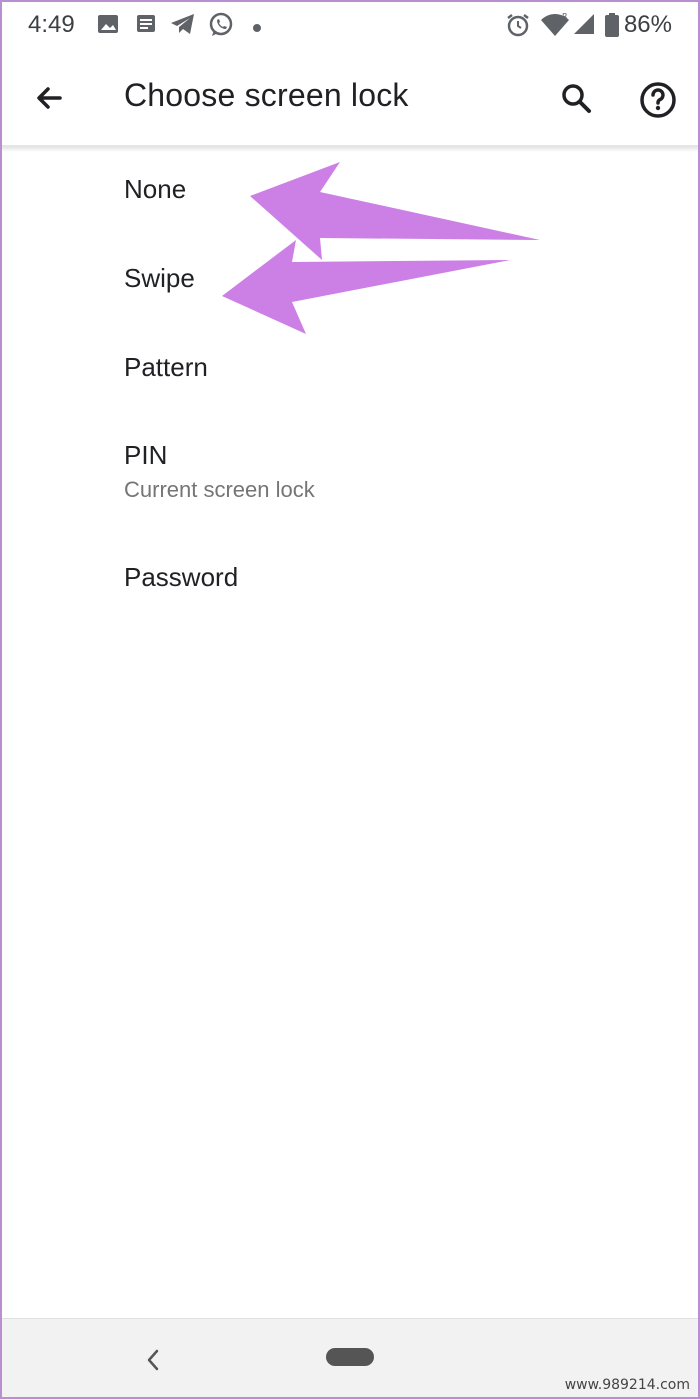 This screenshot has width=700, height=1400. What do you see at coordinates (350, 278) in the screenshot?
I see `option-swipe: Swipe` at bounding box center [350, 278].